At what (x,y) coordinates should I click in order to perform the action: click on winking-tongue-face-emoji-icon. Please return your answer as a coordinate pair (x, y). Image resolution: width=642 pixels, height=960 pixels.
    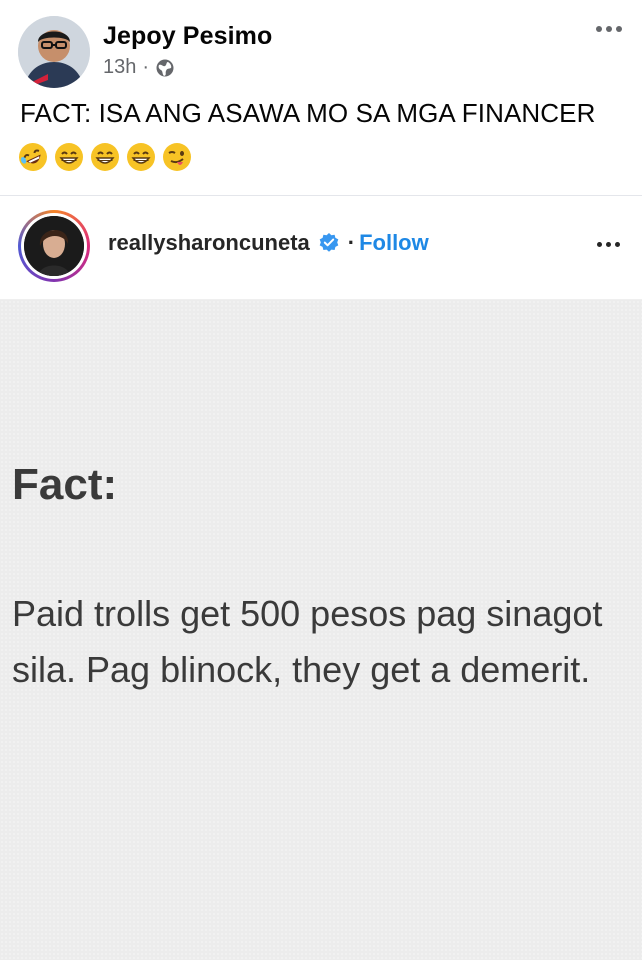
    Looking at the image, I should click on (177, 157).